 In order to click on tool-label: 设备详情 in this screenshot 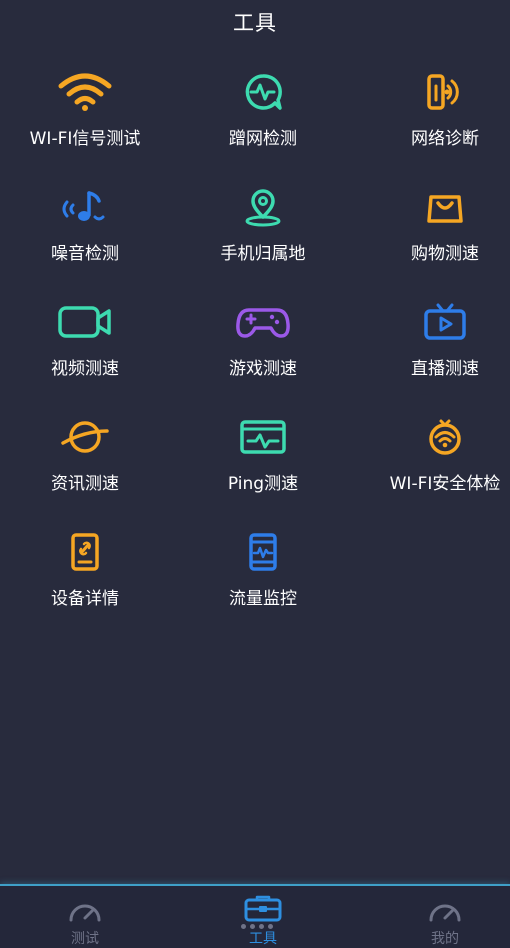, I will do `click(85, 599)`.